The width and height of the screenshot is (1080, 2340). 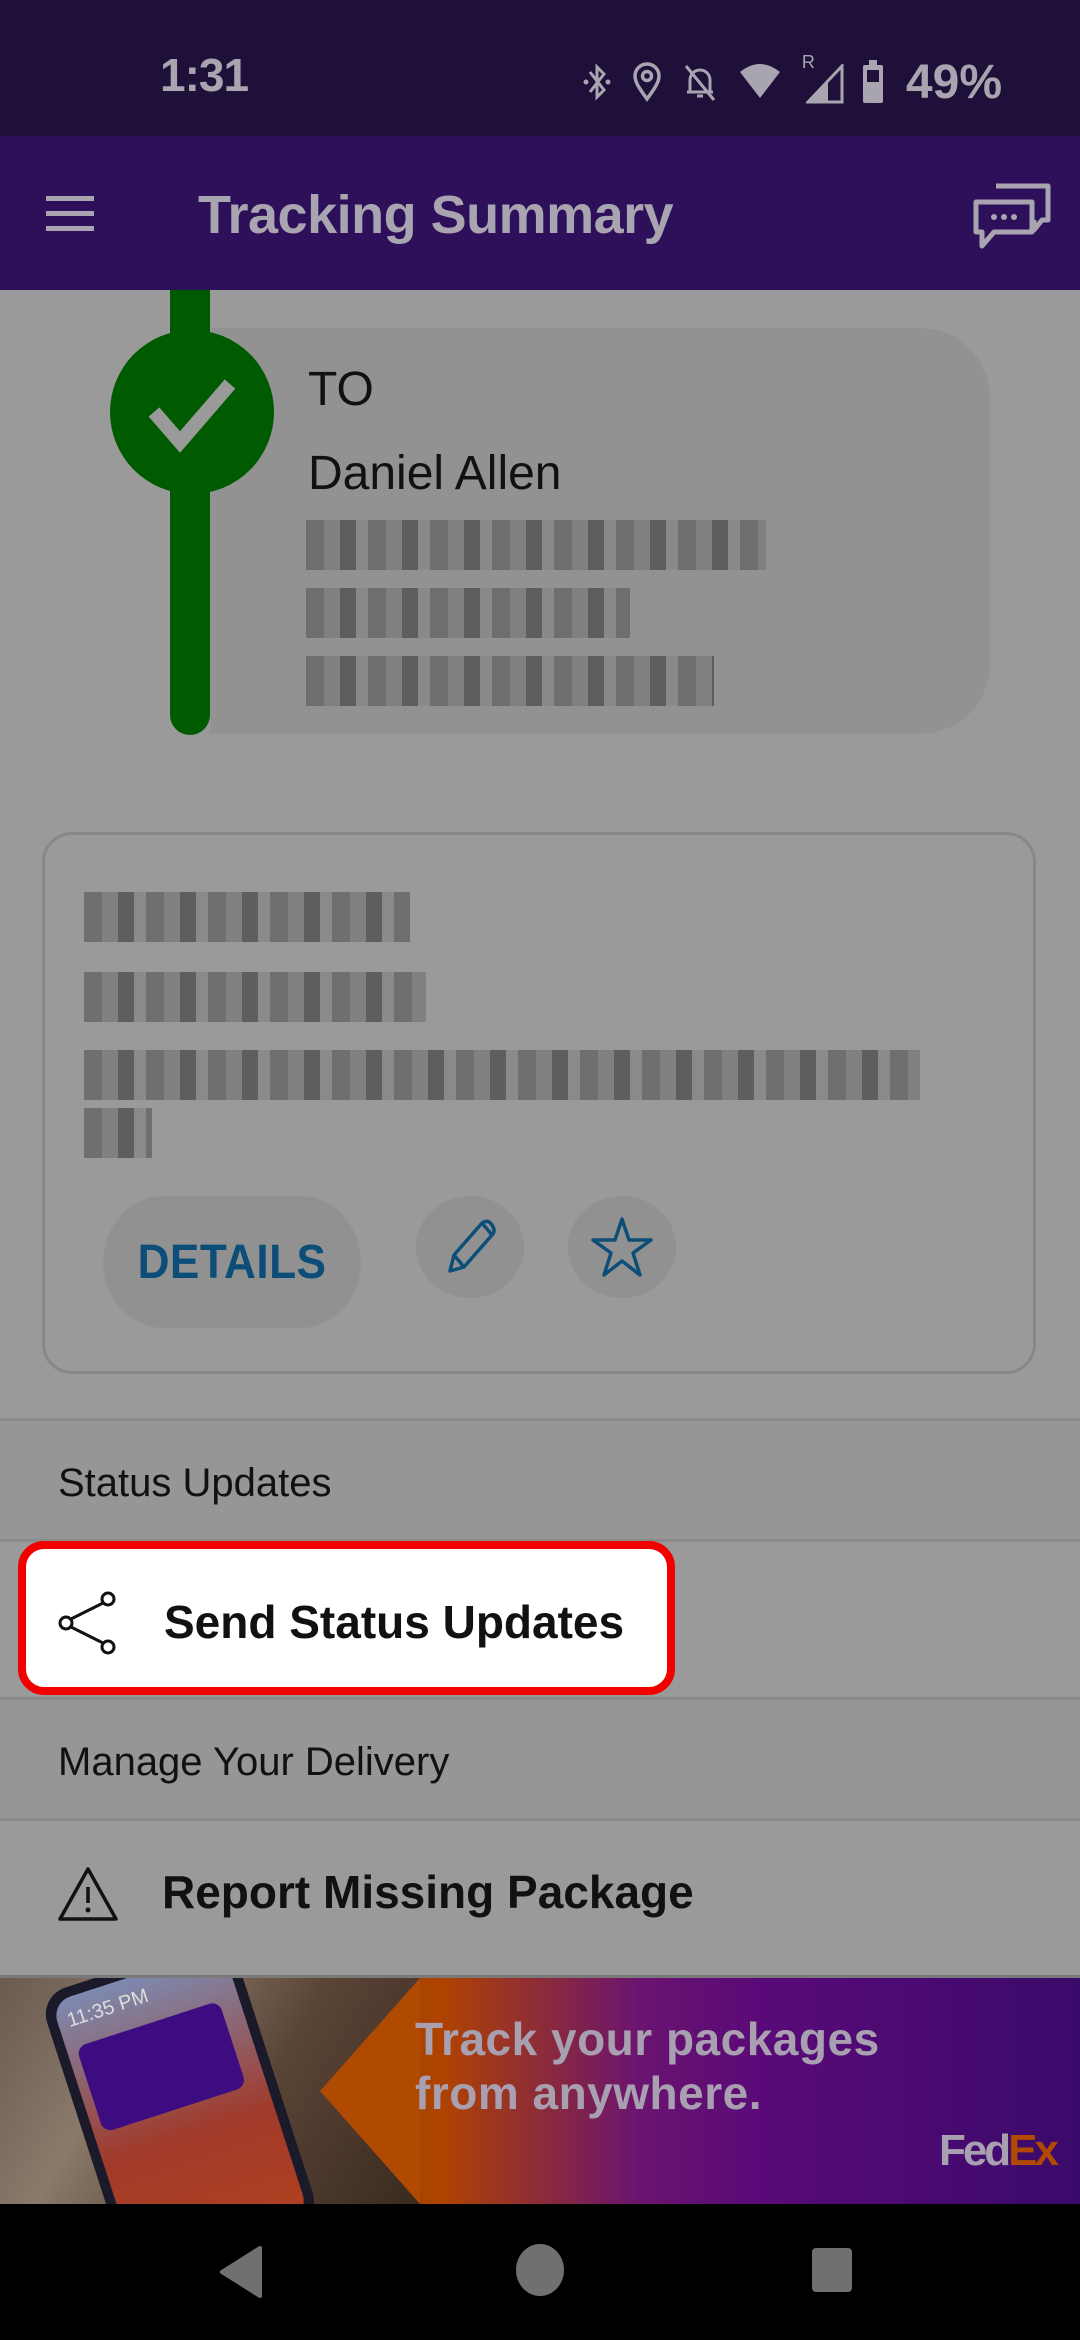 I want to click on wifi-icon, so click(x=759, y=81).